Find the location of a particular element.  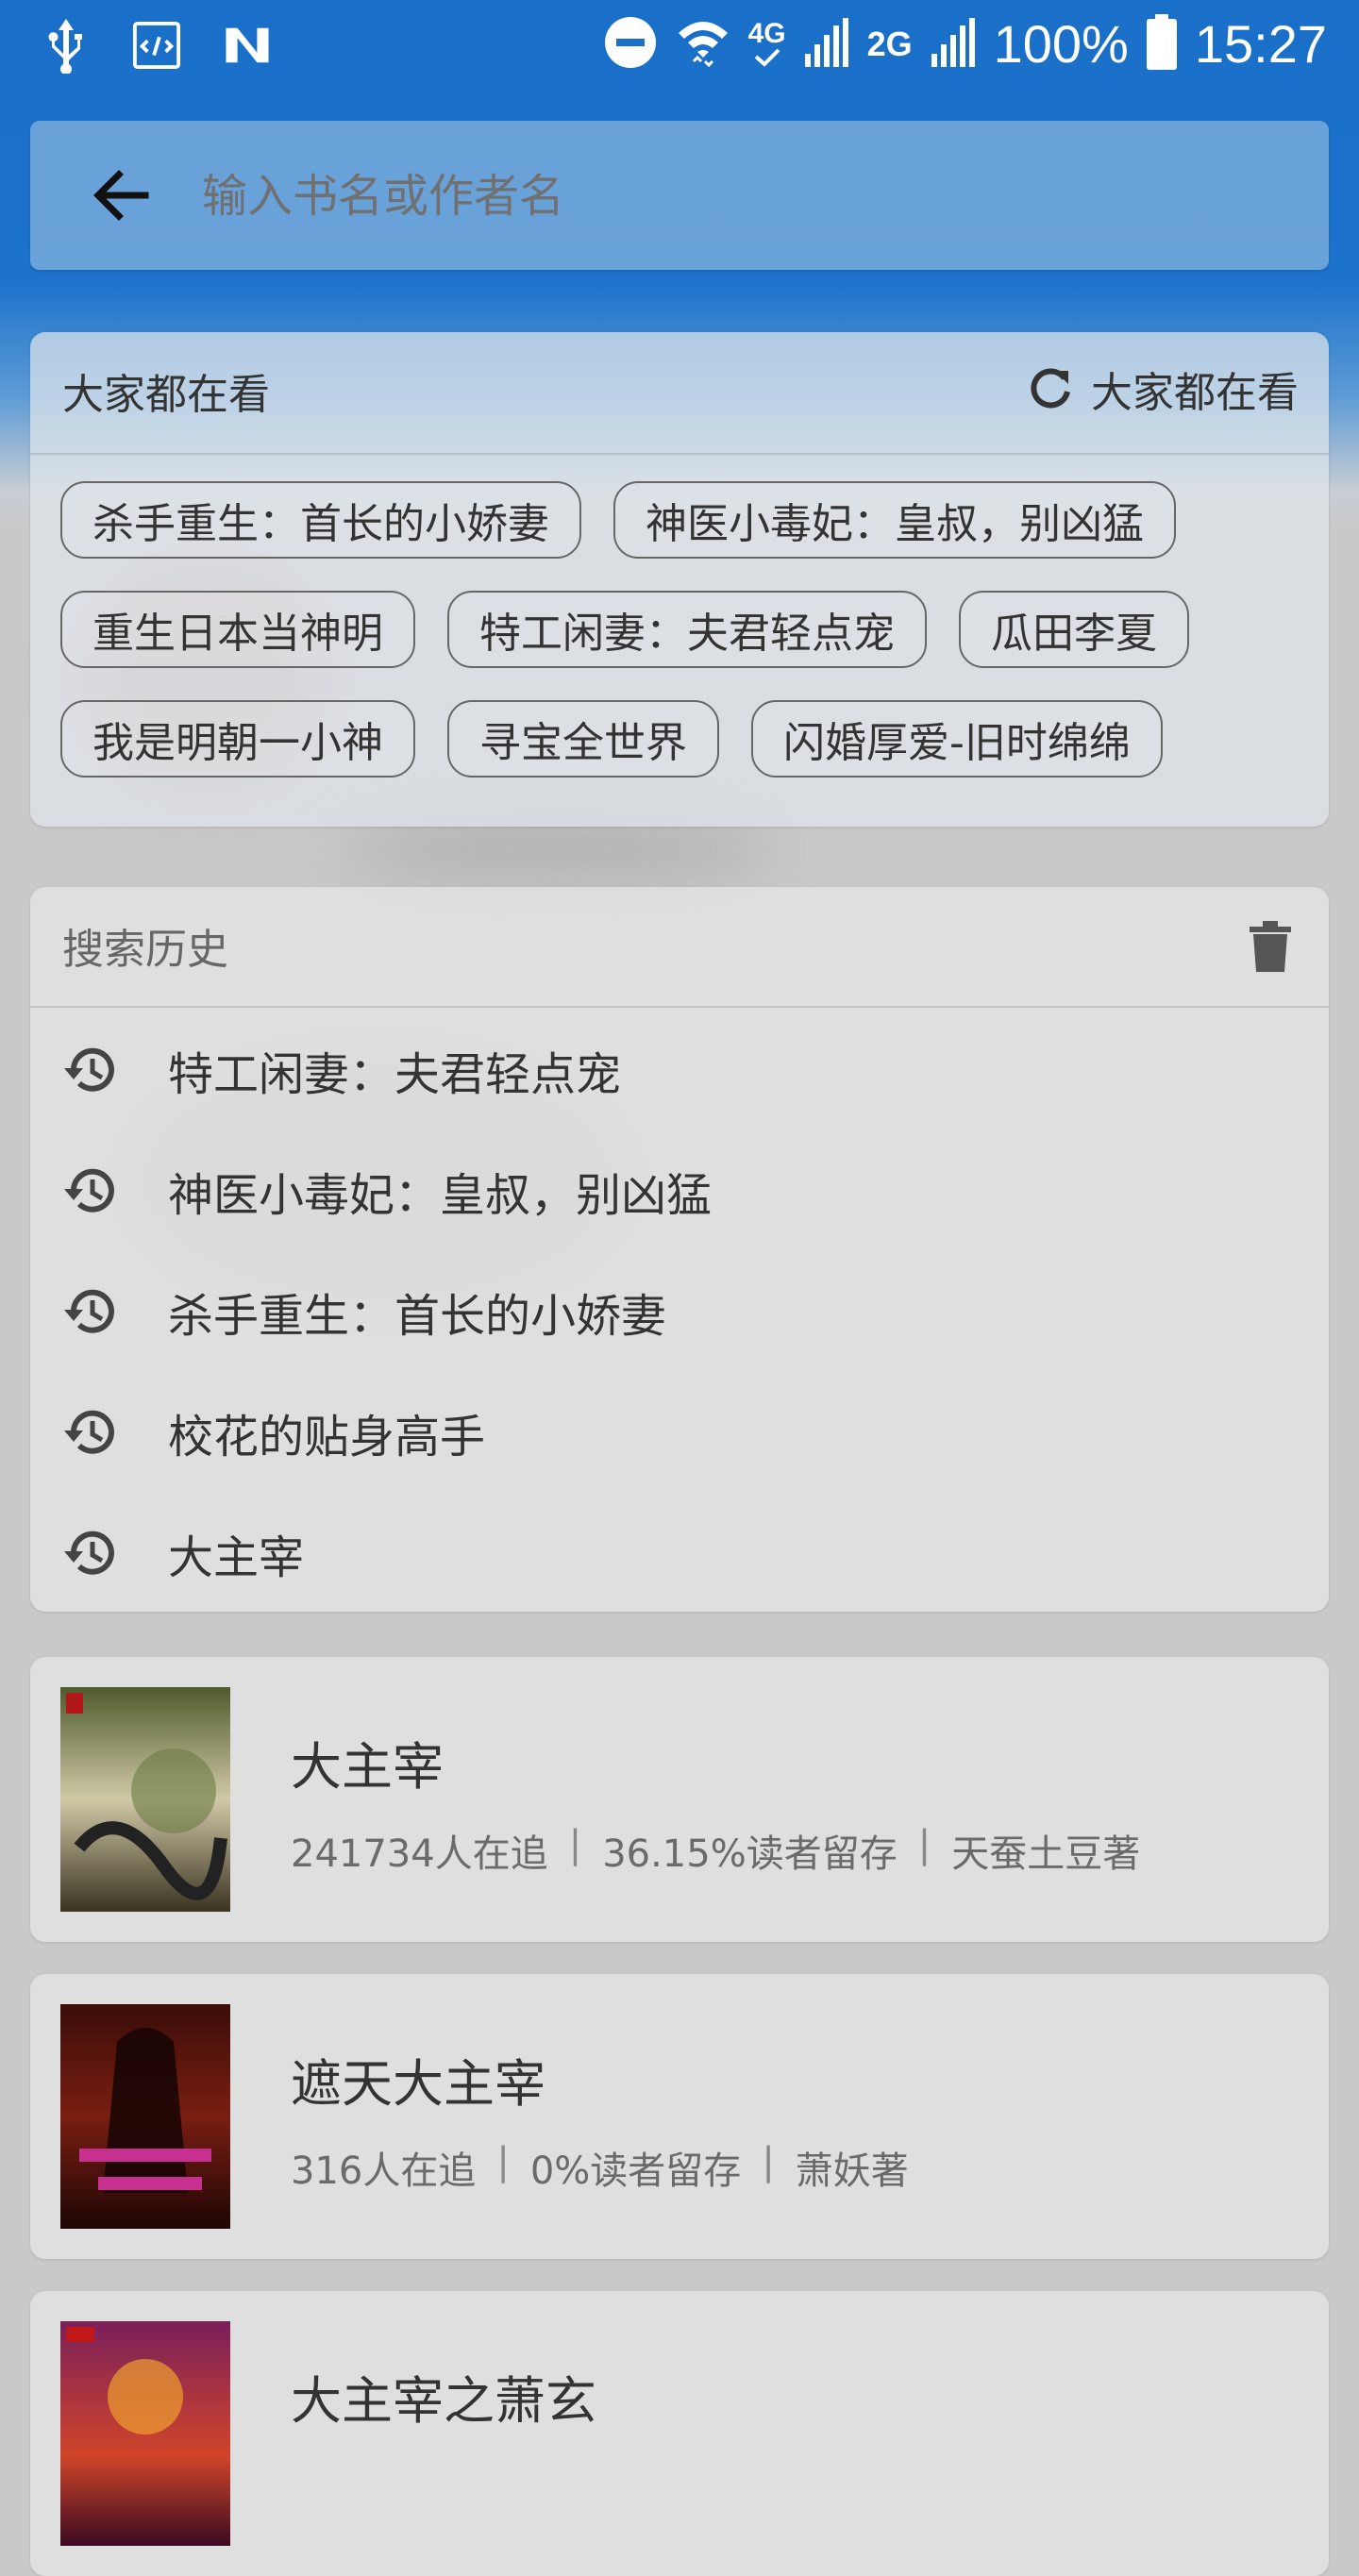

book-result-card: 遮天大主宰 316人在追 | 0%读者留存 | 萧妖著 is located at coordinates (679, 2116).